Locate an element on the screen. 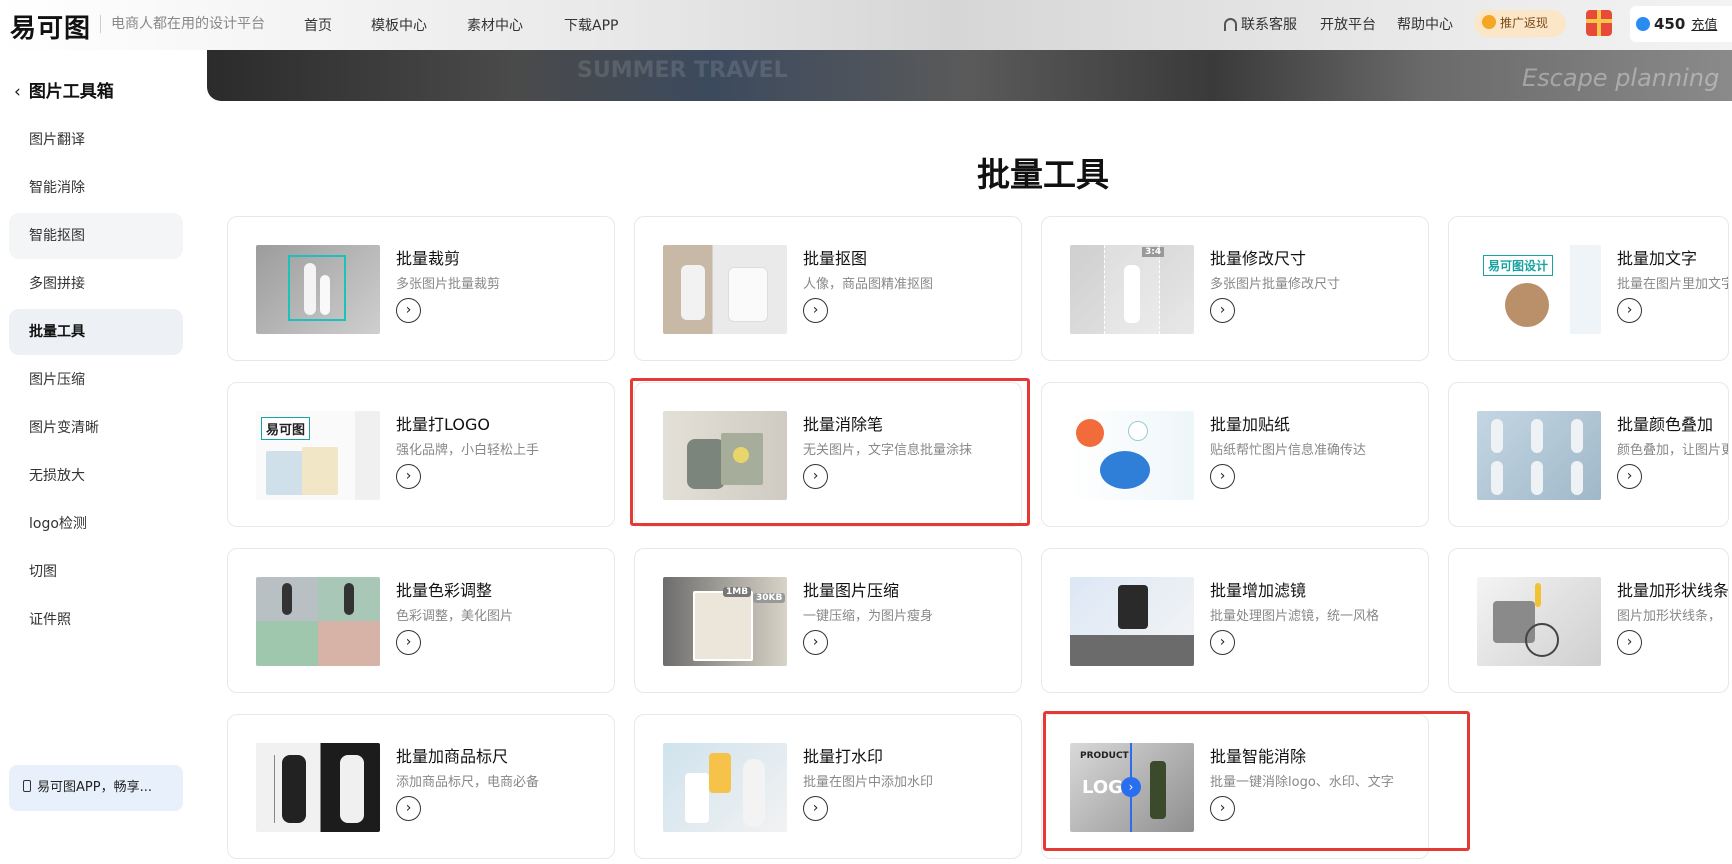  sidebar-item-compress: 图片压缩 is located at coordinates (96, 380).